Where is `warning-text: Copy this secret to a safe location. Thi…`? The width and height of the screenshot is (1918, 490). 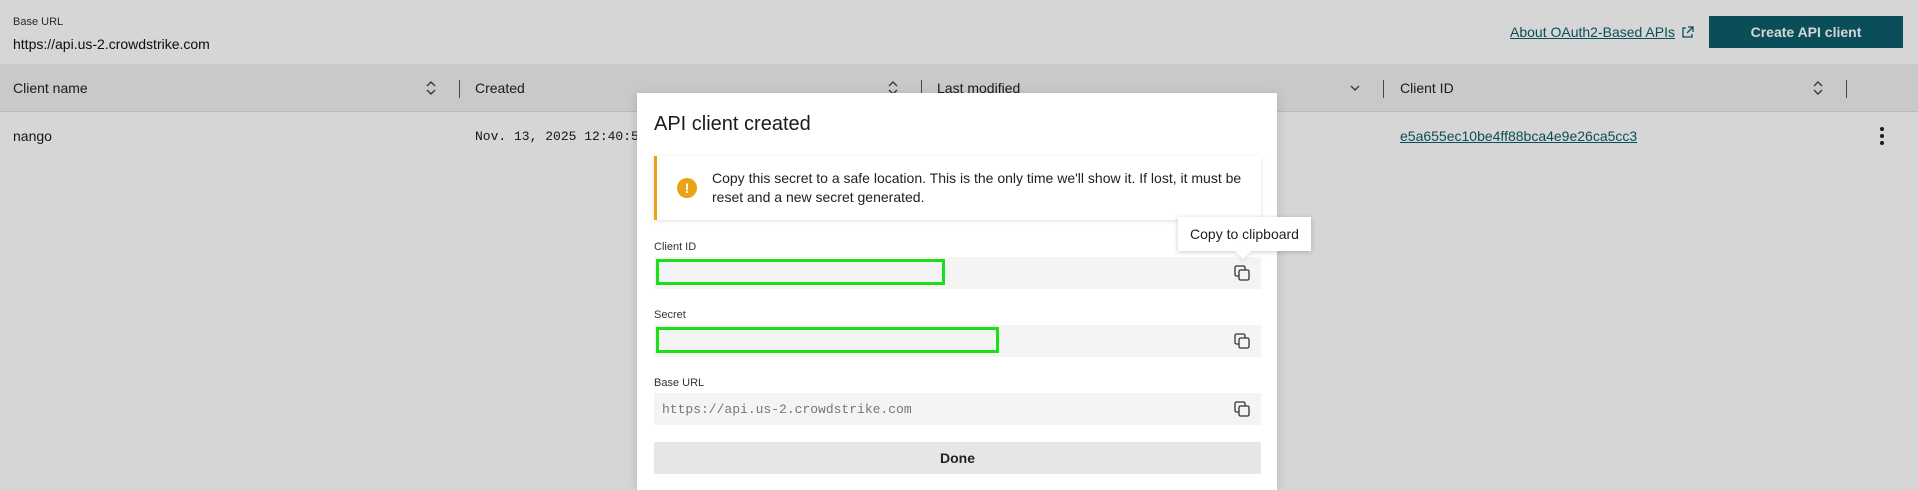
warning-text: Copy this secret to a safe location. Thi… is located at coordinates (977, 187).